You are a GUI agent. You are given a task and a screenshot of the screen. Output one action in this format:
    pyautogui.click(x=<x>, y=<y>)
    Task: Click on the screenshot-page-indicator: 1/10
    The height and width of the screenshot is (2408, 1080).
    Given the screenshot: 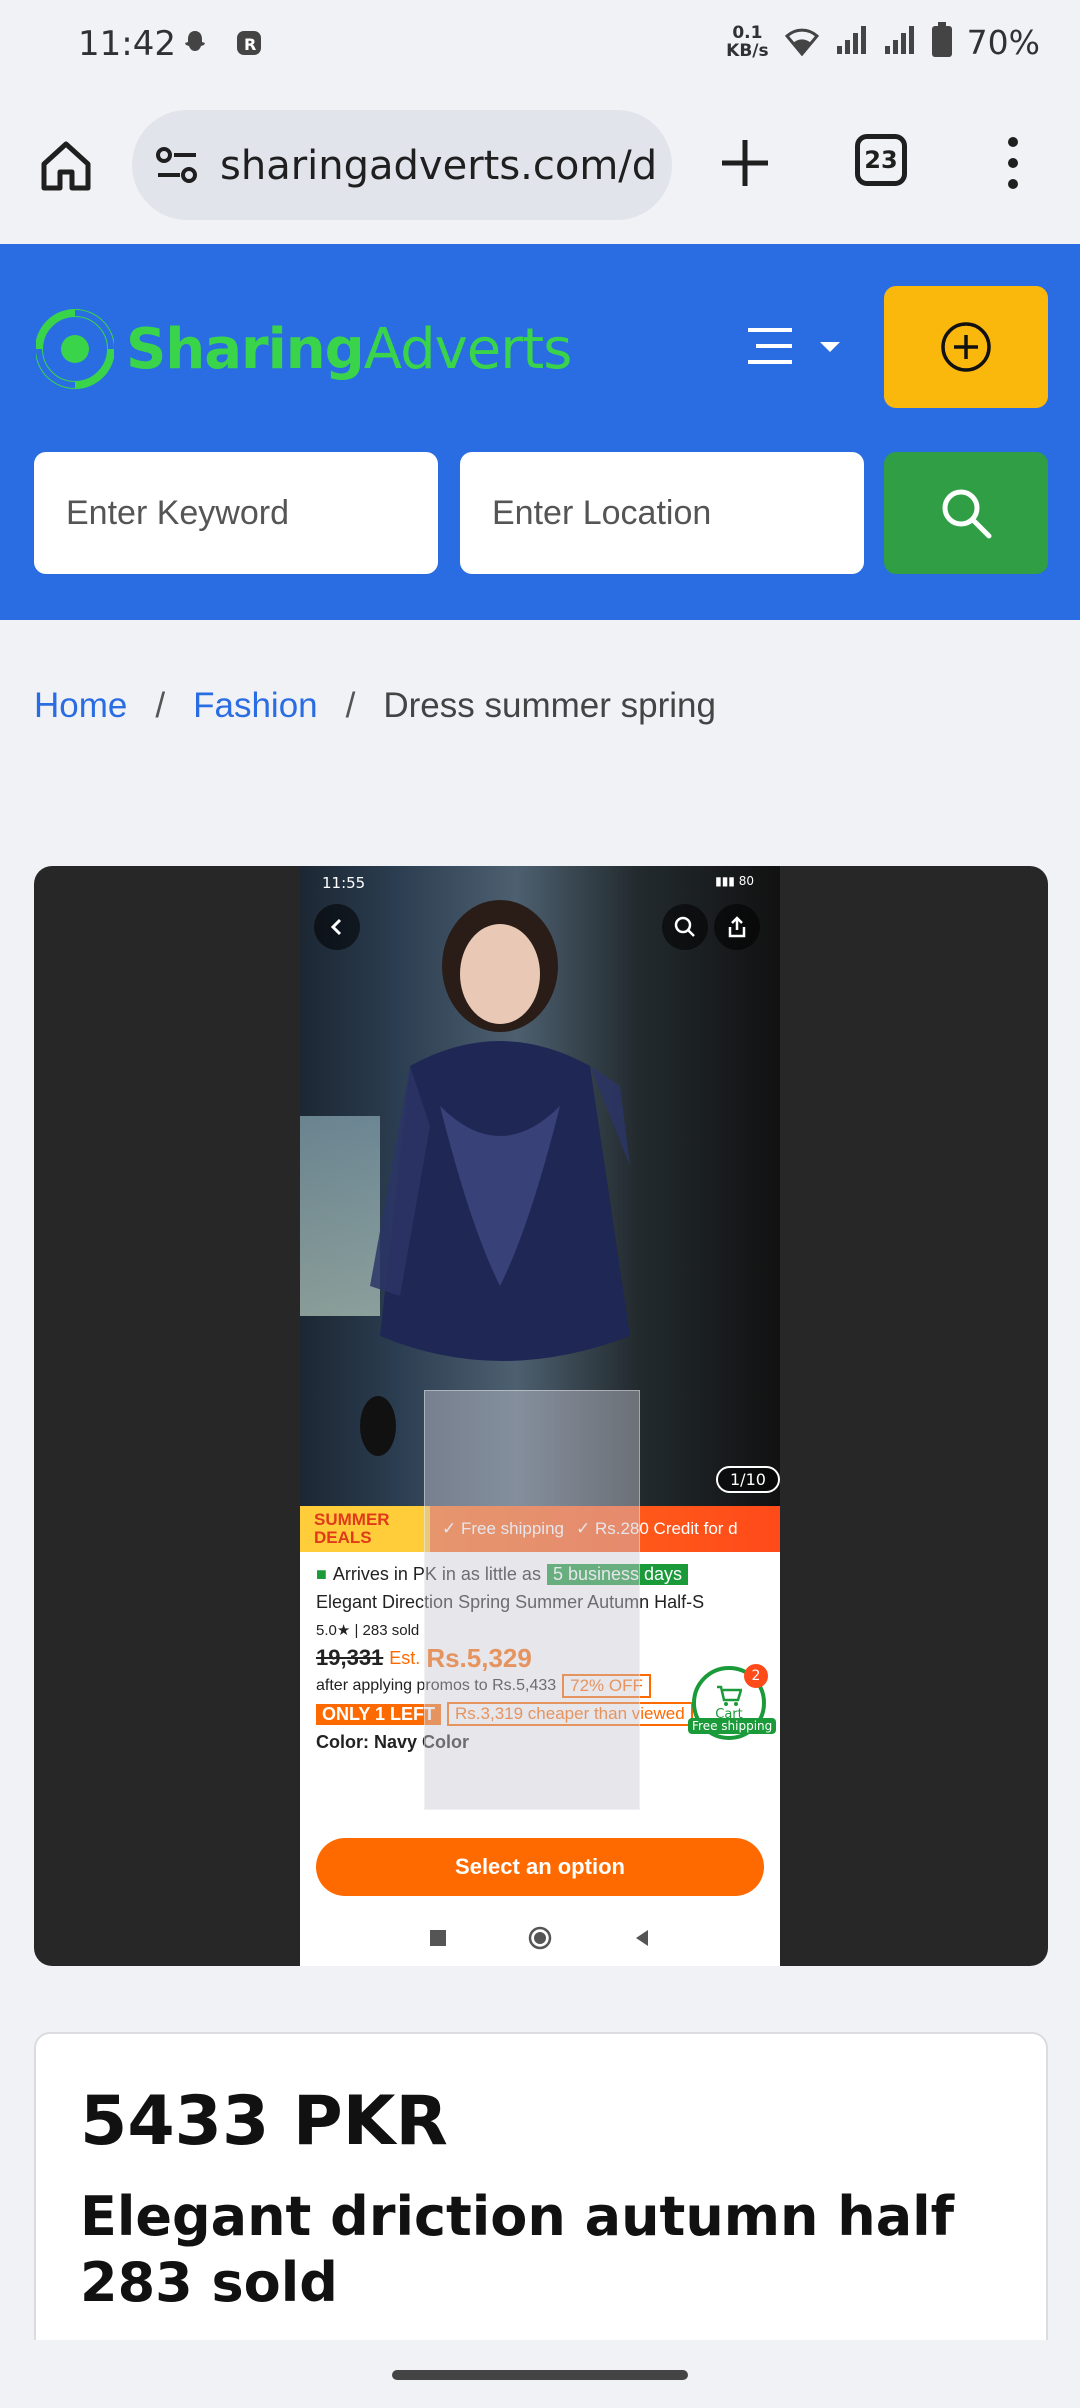 What is the action you would take?
    pyautogui.click(x=748, y=1479)
    